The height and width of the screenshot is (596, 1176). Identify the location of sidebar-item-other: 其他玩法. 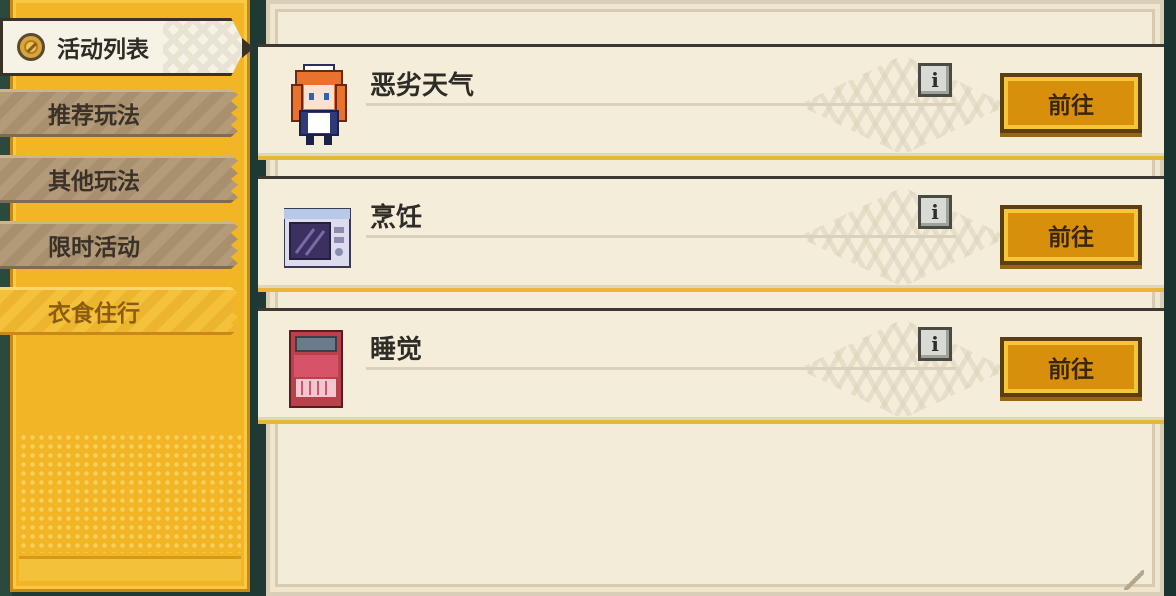
(119, 179).